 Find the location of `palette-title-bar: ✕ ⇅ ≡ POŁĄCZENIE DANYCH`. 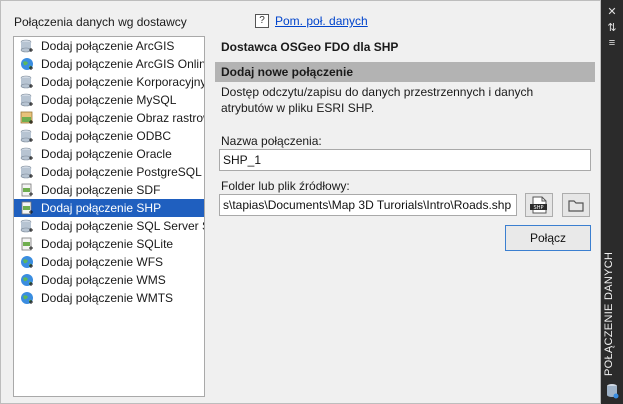

palette-title-bar: ✕ ⇅ ≡ POŁĄCZENIE DANYCH is located at coordinates (612, 202).